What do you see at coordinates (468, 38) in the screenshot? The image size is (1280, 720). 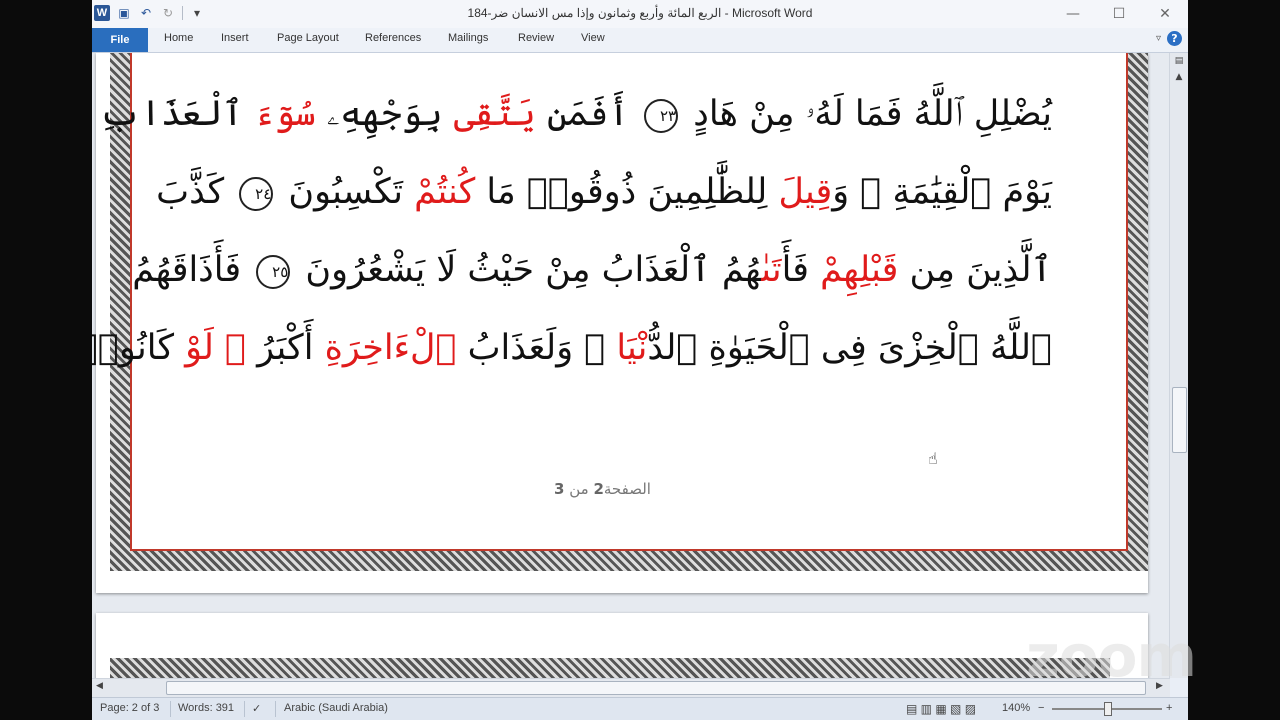 I see `tab-mailings: Mailings` at bounding box center [468, 38].